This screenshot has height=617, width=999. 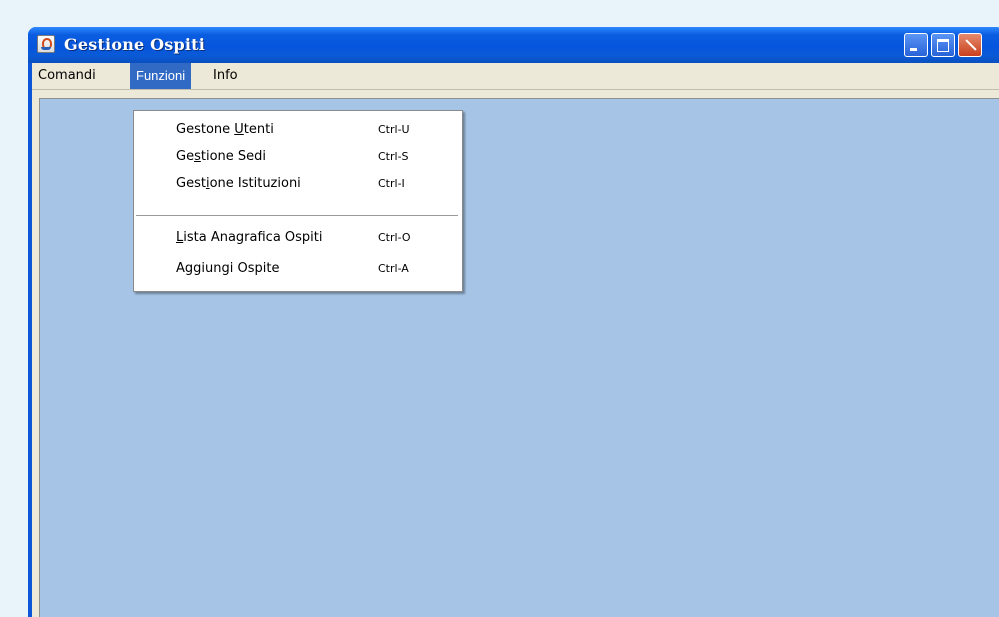 What do you see at coordinates (228, 268) in the screenshot?
I see `menu-item-label: Aggiungi Ospite` at bounding box center [228, 268].